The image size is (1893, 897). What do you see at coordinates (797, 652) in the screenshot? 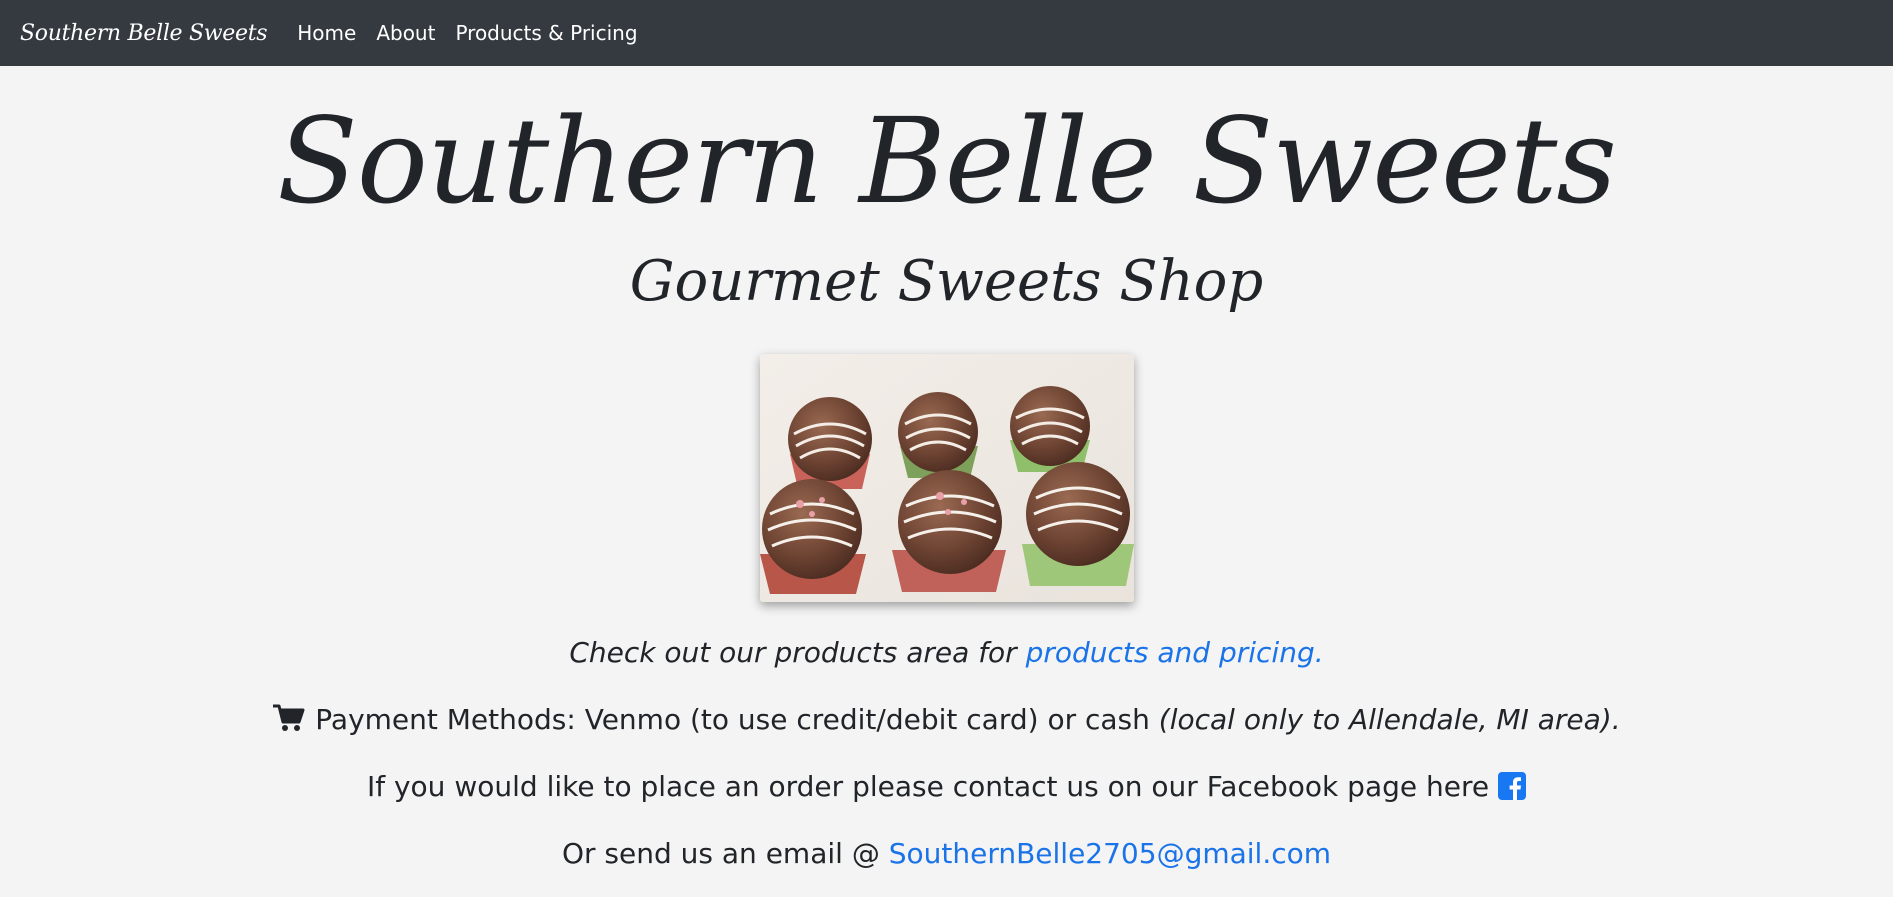
I see `products-prefix-text: Check out our products area for` at bounding box center [797, 652].